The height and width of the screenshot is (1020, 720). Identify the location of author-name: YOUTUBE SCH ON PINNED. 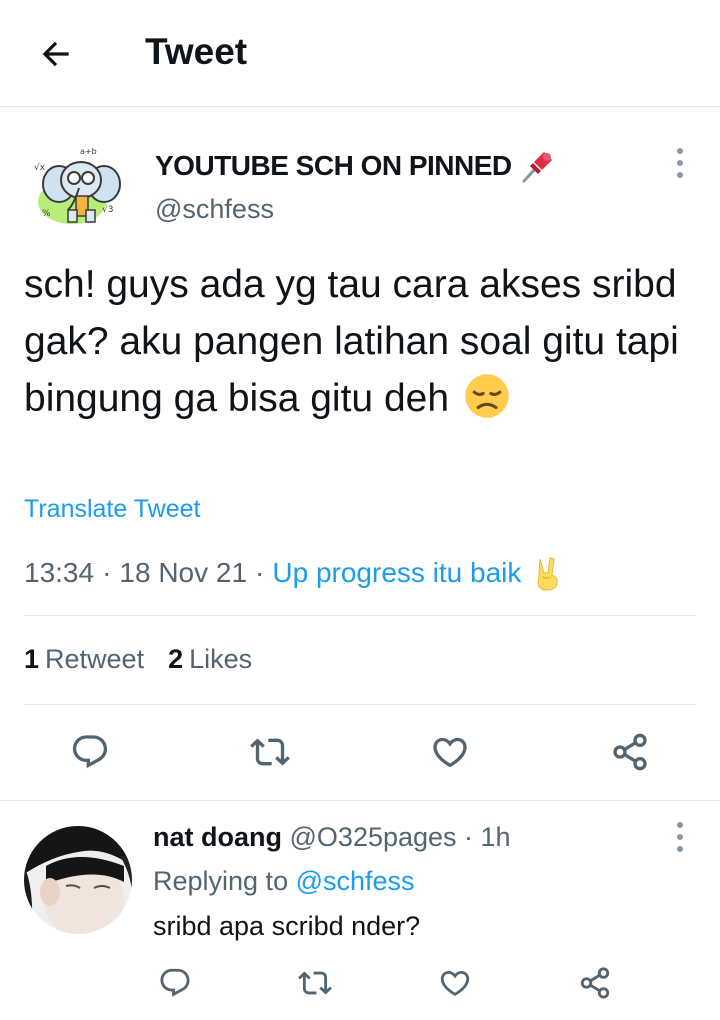
(355, 166).